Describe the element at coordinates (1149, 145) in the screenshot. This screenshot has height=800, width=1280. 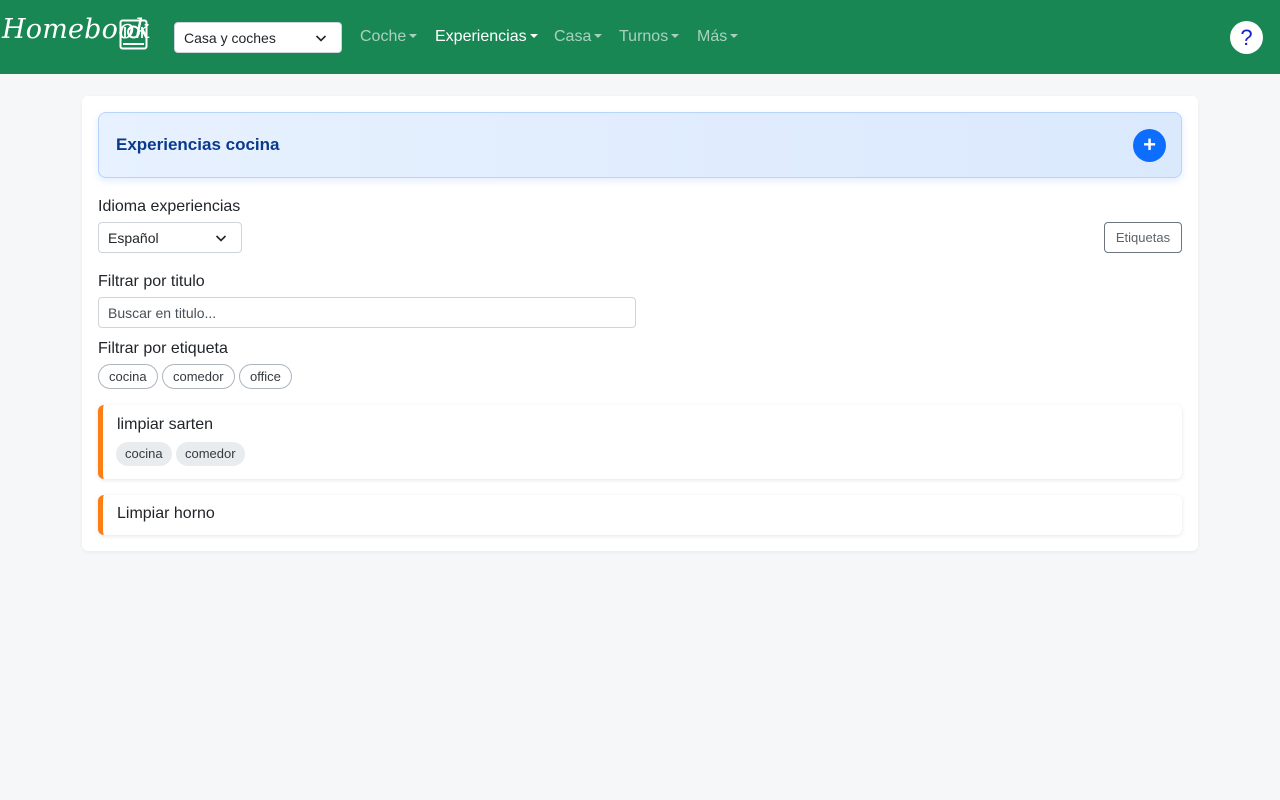
I see `add-experience-button: +` at that location.